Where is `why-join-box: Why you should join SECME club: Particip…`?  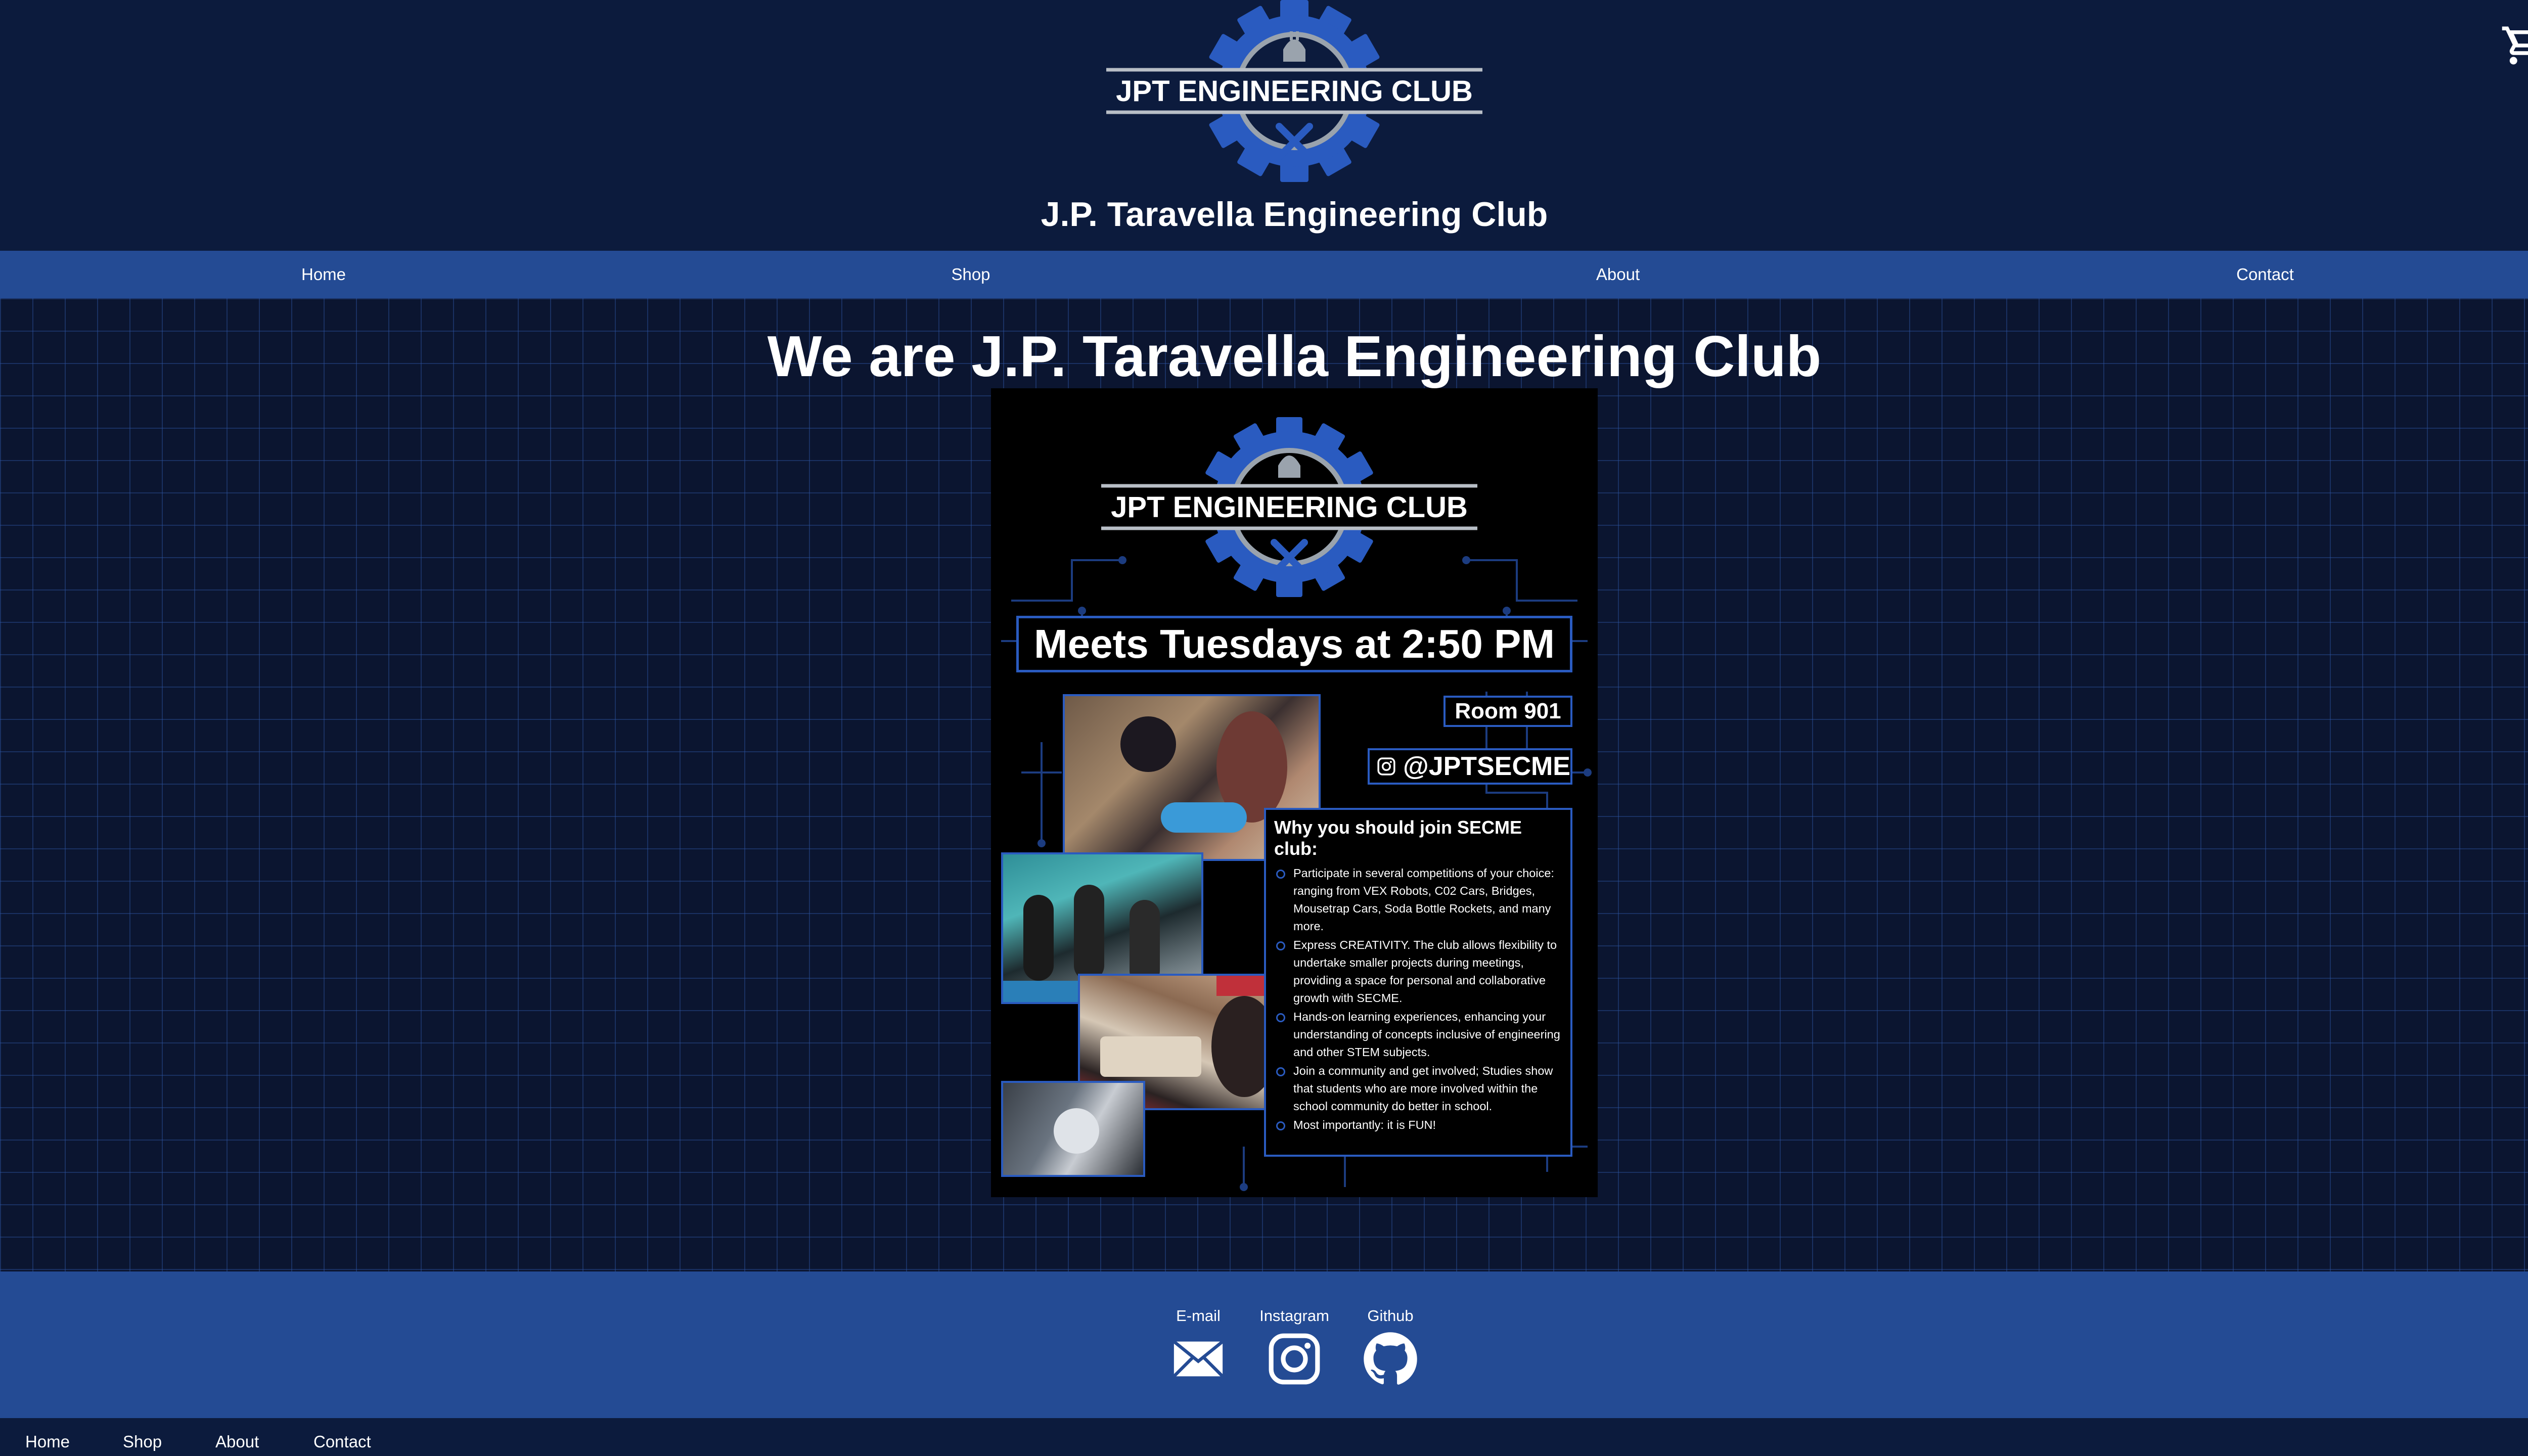 why-join-box: Why you should join SECME club: Particip… is located at coordinates (1418, 982).